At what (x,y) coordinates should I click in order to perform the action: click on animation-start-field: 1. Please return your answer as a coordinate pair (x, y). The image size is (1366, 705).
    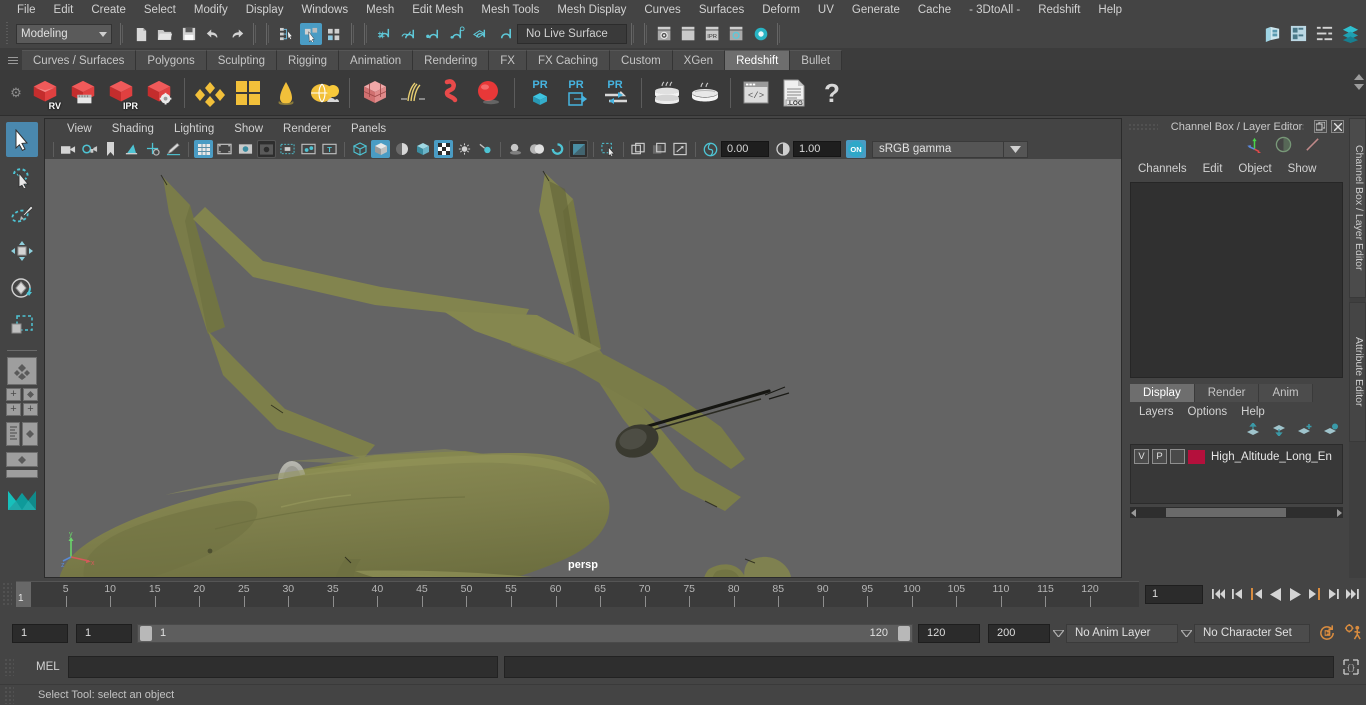
    Looking at the image, I should click on (40, 633).